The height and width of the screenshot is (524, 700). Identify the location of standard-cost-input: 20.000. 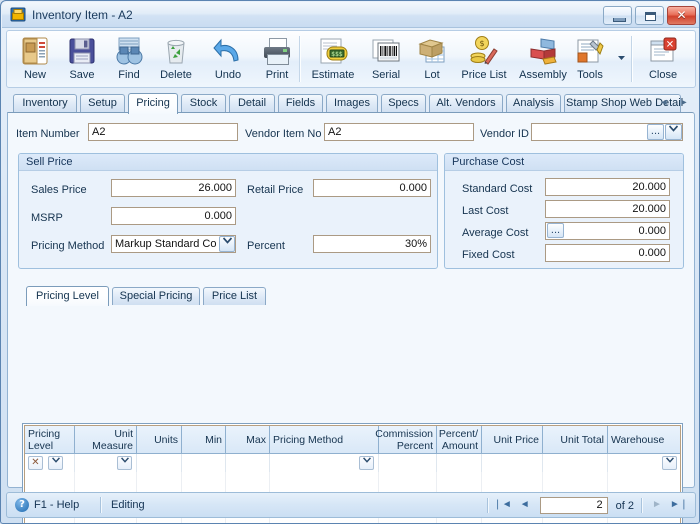
(607, 187).